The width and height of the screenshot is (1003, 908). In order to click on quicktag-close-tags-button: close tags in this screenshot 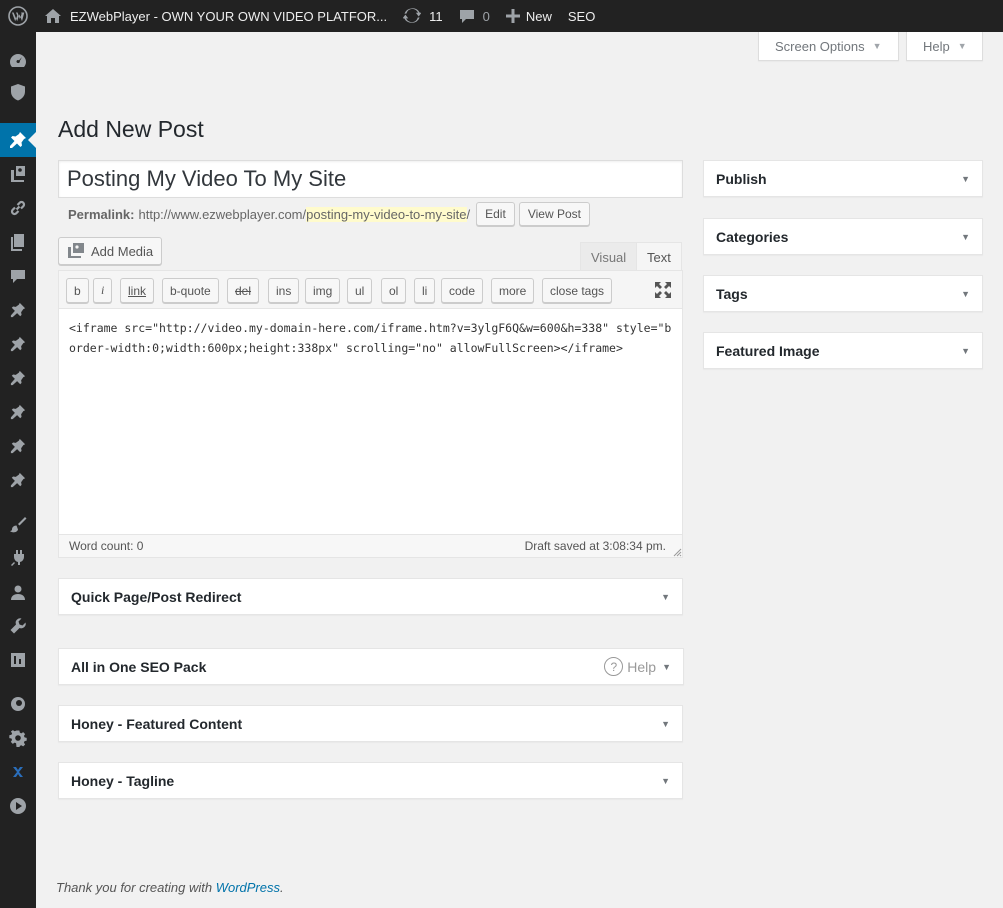, I will do `click(577, 290)`.